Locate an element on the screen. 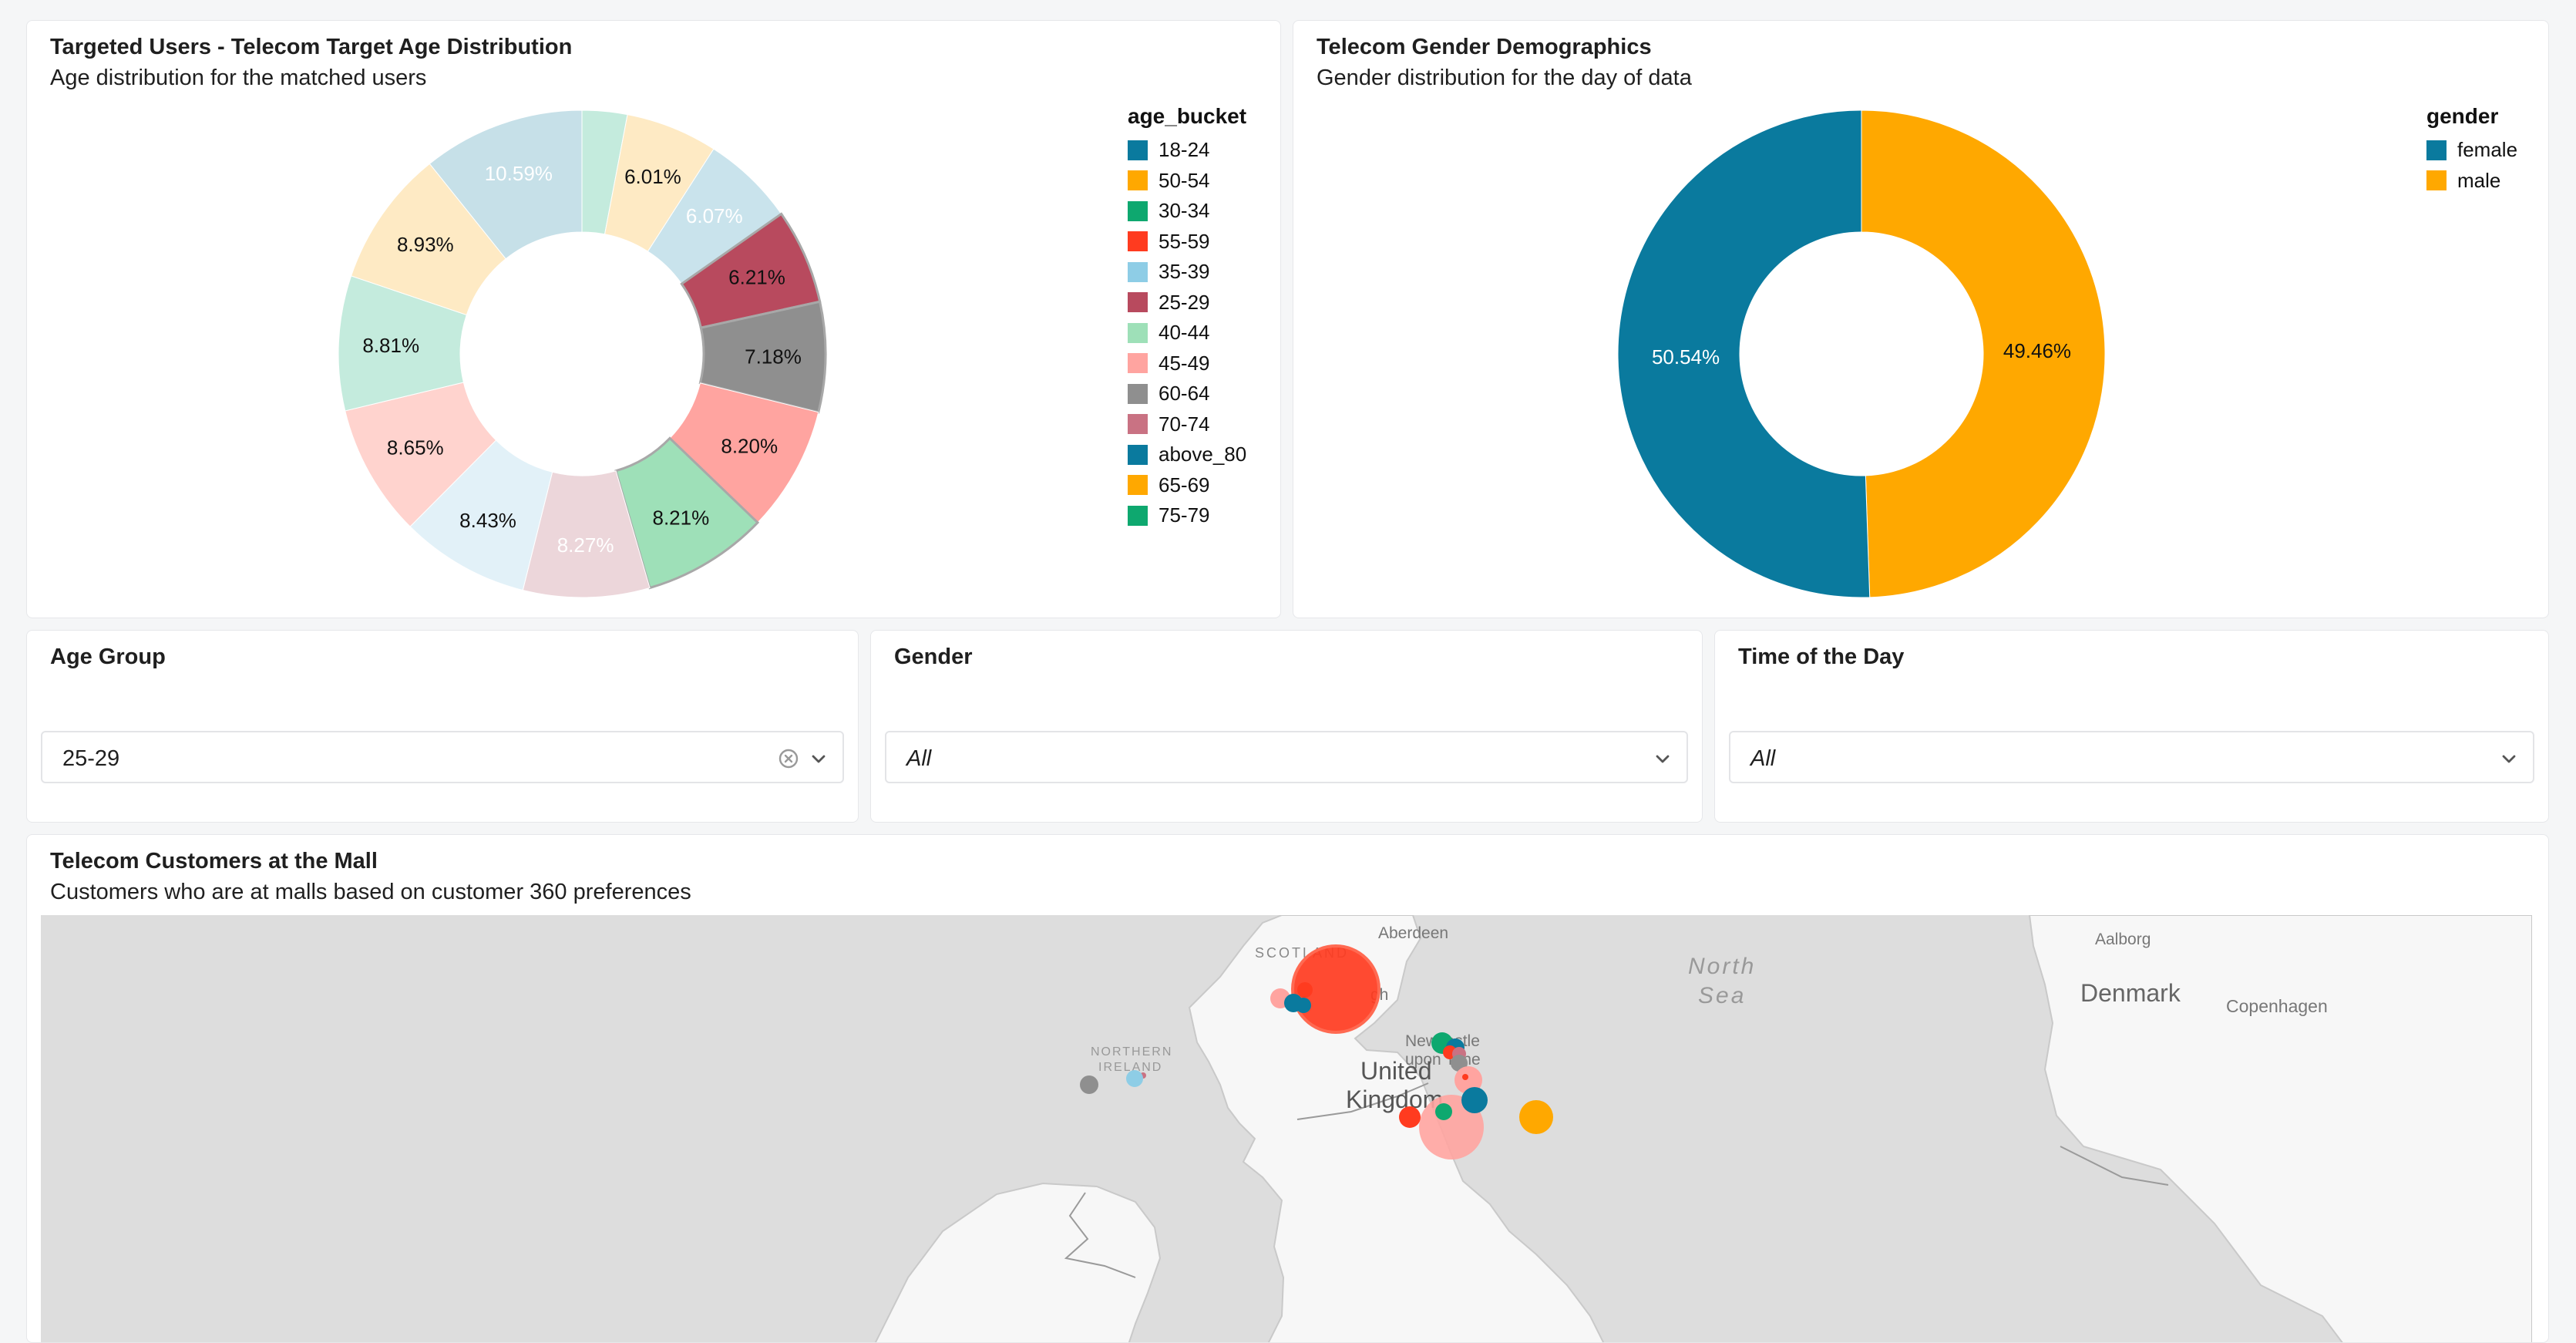 This screenshot has height=1343, width=2576. legend-label: 45-49 is located at coordinates (1184, 363).